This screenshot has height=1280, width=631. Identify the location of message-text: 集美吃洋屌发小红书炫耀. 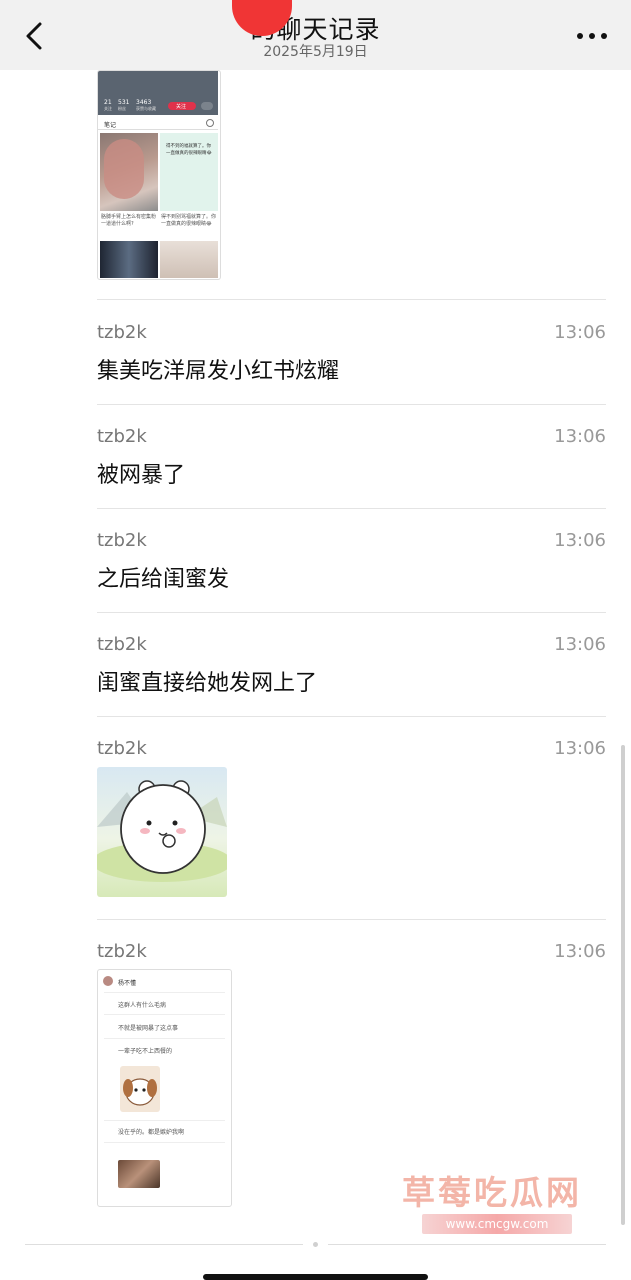
(218, 369).